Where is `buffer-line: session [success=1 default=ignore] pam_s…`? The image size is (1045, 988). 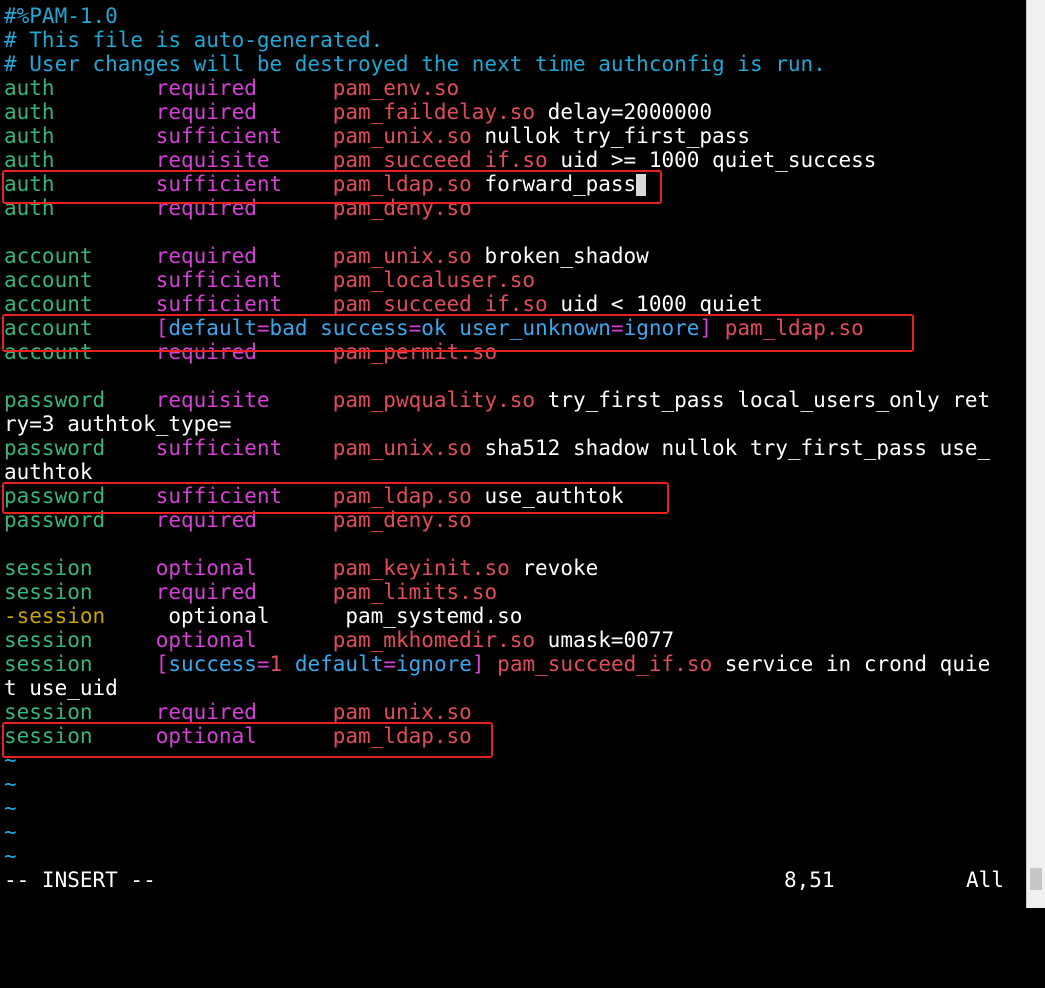 buffer-line: session [success=1 default=ignore] pam_s… is located at coordinates (514, 664).